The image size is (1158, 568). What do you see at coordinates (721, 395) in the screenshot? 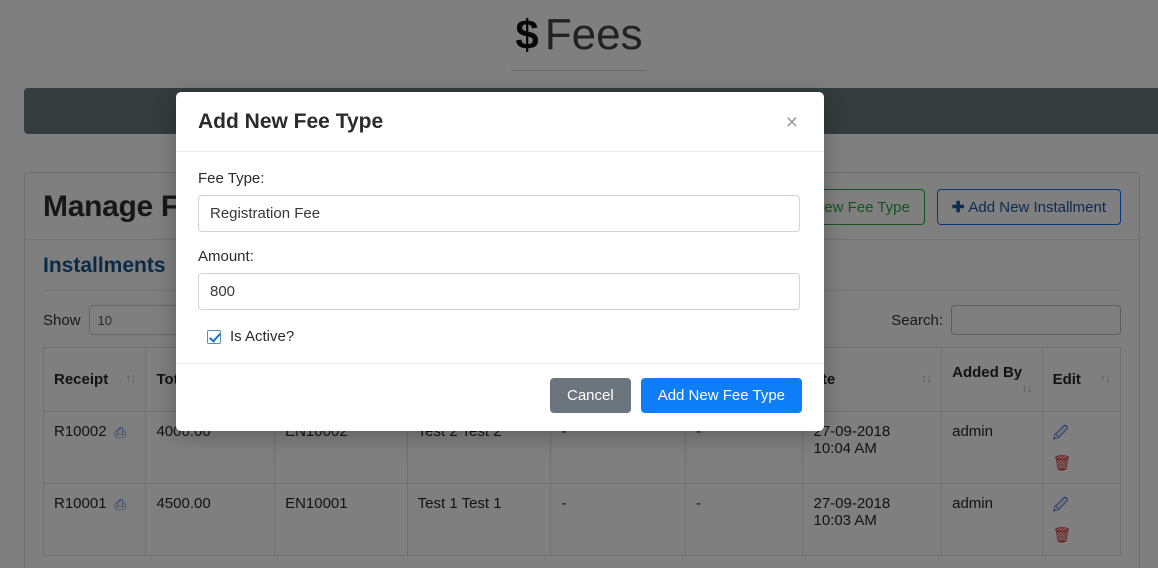
I see `submit-add-new-fee-type-button: Add New Fee Type` at bounding box center [721, 395].